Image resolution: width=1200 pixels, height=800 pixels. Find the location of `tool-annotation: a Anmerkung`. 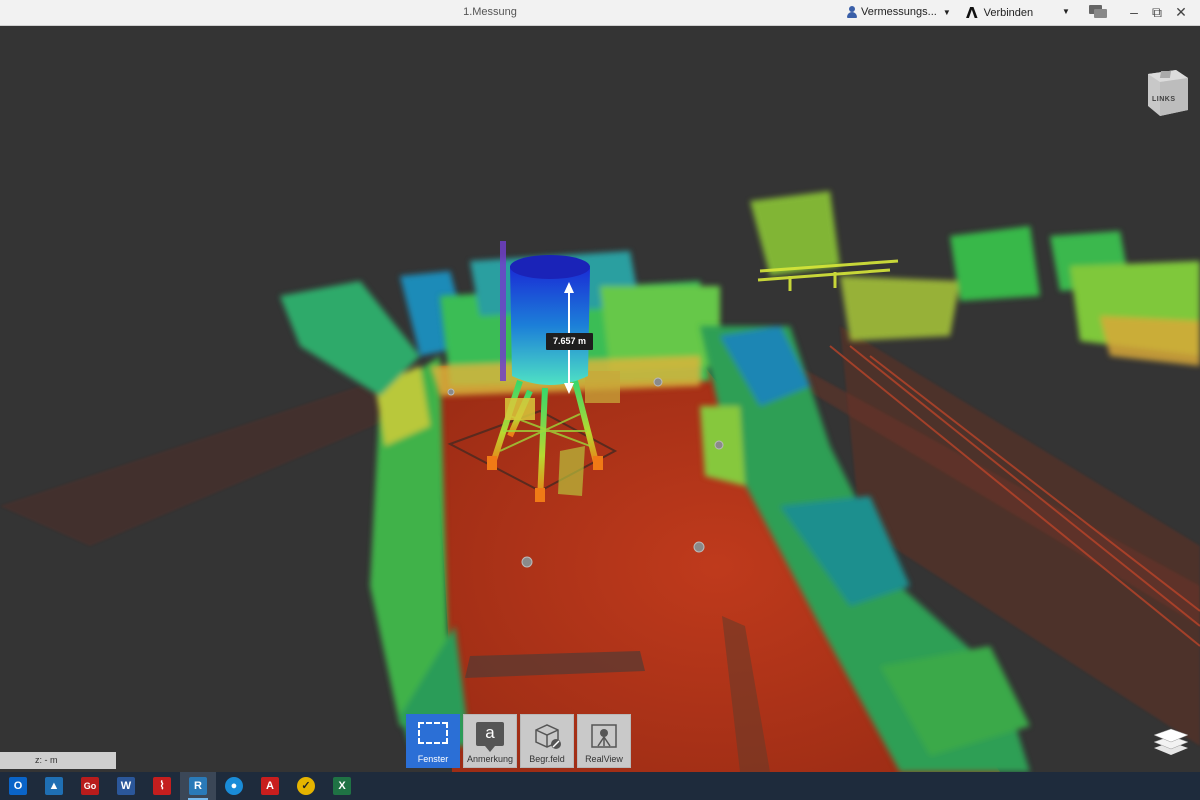

tool-annotation: a Anmerkung is located at coordinates (490, 741).